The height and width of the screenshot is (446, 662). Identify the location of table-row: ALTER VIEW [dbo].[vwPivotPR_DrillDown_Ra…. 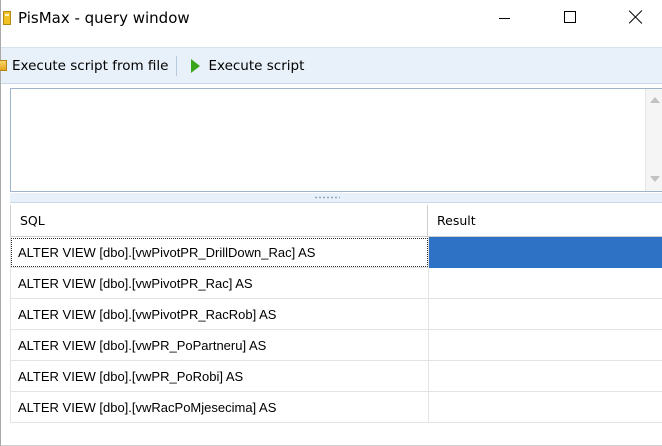
(336, 252).